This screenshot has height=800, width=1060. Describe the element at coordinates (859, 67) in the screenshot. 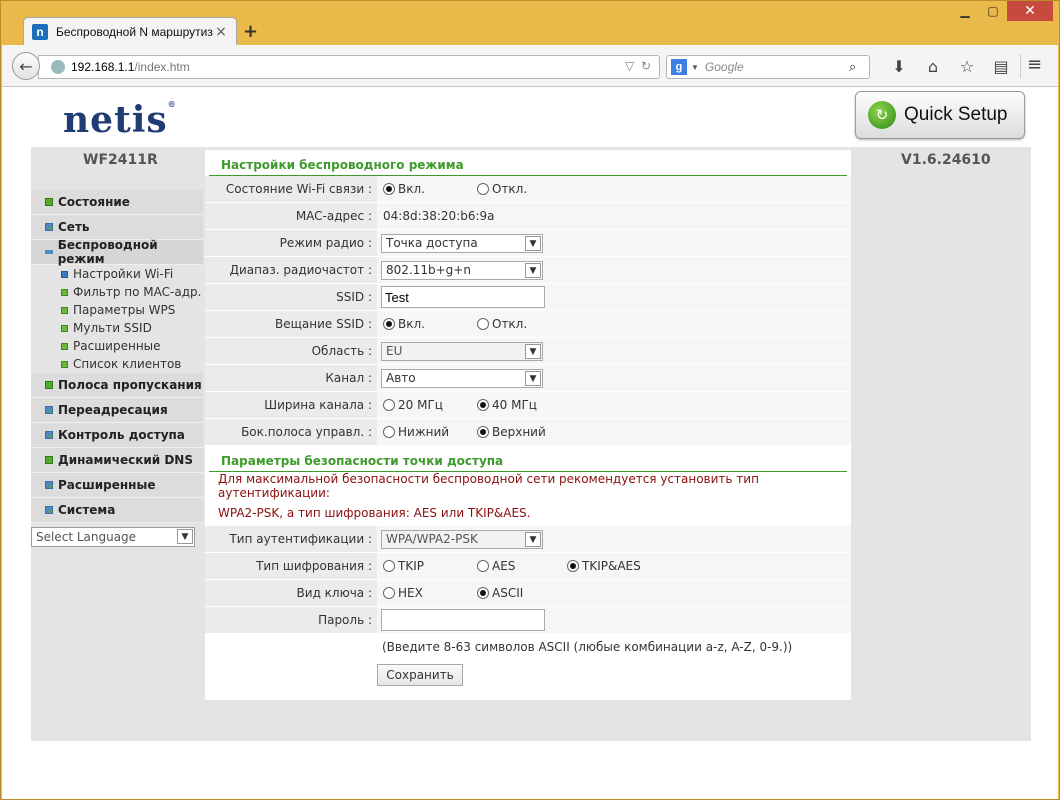

I see `search-icon: ⌕` at that location.